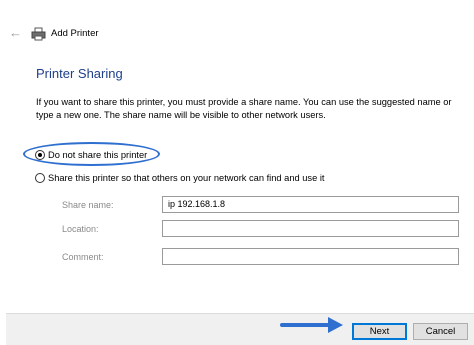  What do you see at coordinates (310, 204) in the screenshot?
I see `share-name-field: ip 192.168.1.8` at bounding box center [310, 204].